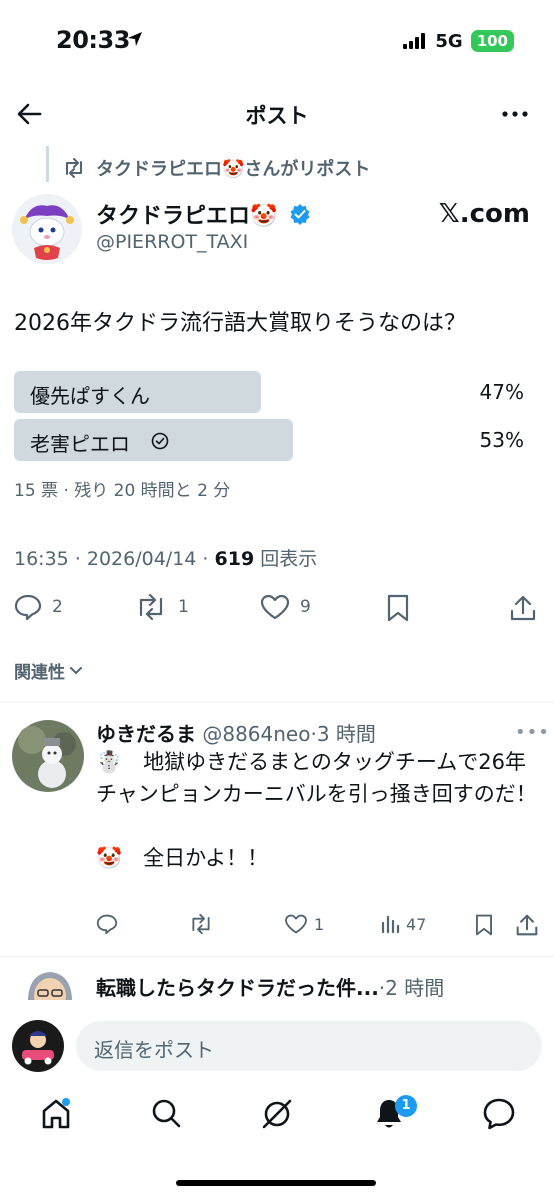 The width and height of the screenshot is (554, 1200). I want to click on home-unread-dot, so click(66, 1102).